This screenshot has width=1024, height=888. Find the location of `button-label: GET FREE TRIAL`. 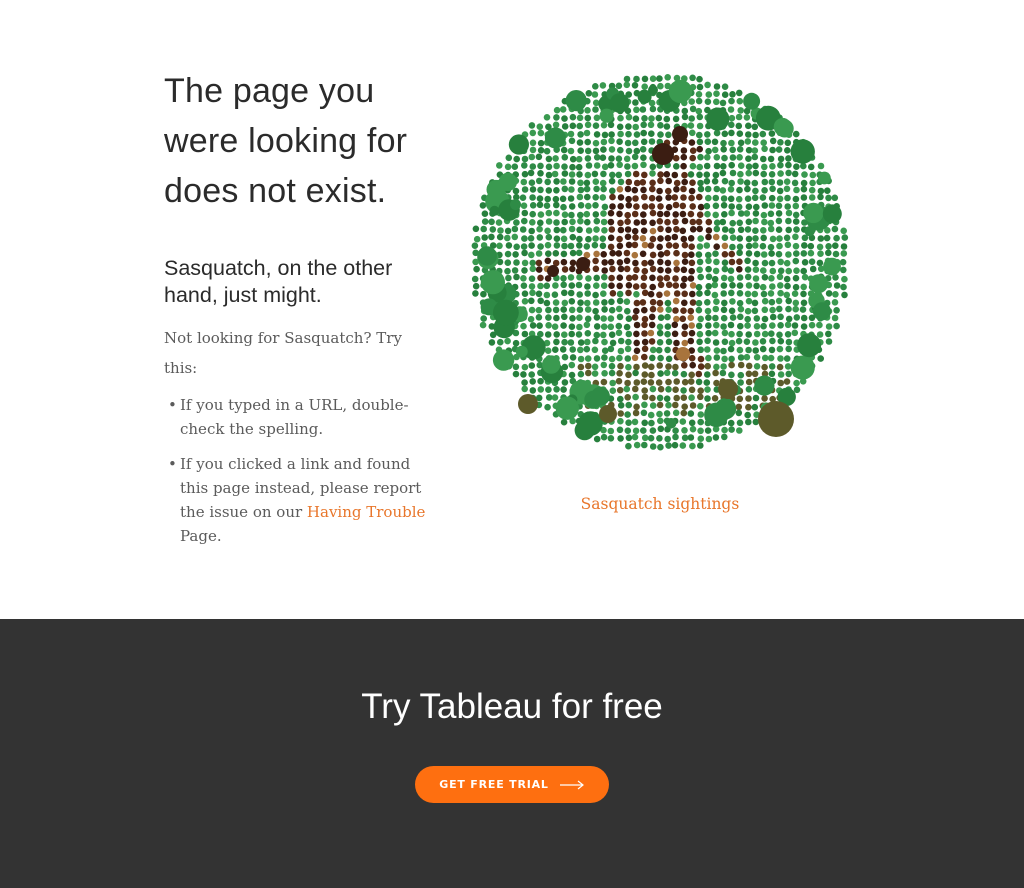

button-label: GET FREE TRIAL is located at coordinates (494, 784).